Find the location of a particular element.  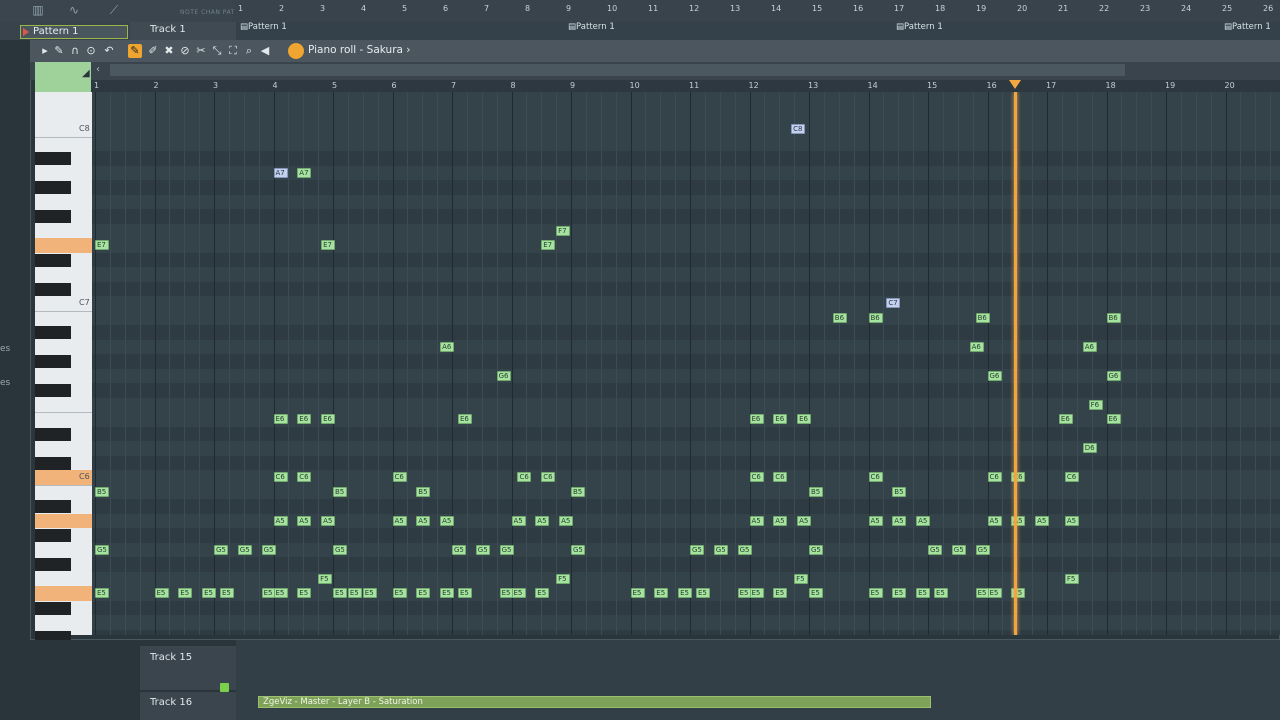

note: C7 is located at coordinates (893, 303).